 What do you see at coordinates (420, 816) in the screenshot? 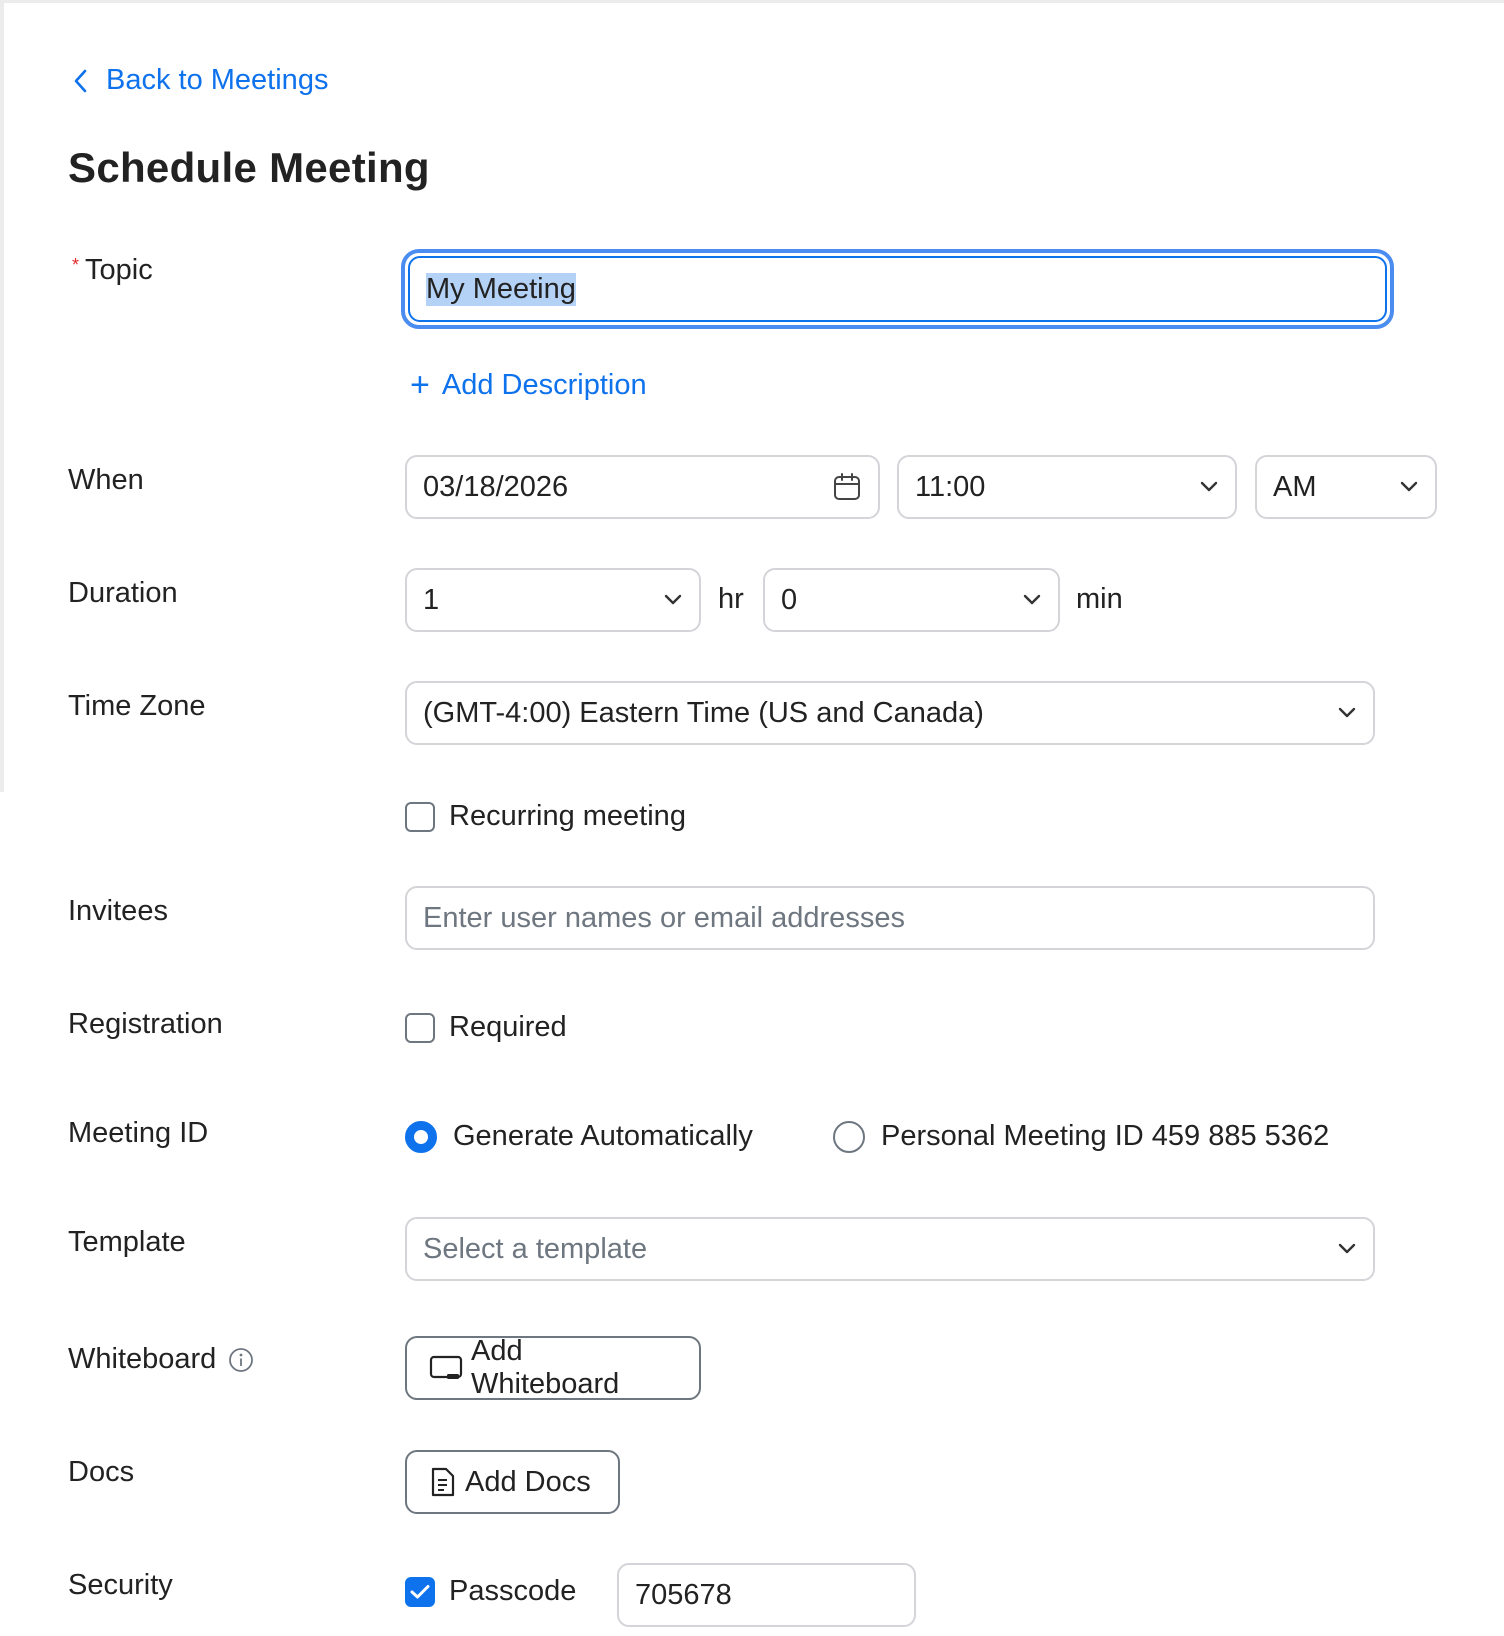
I see `recurring-checkbox-box` at bounding box center [420, 816].